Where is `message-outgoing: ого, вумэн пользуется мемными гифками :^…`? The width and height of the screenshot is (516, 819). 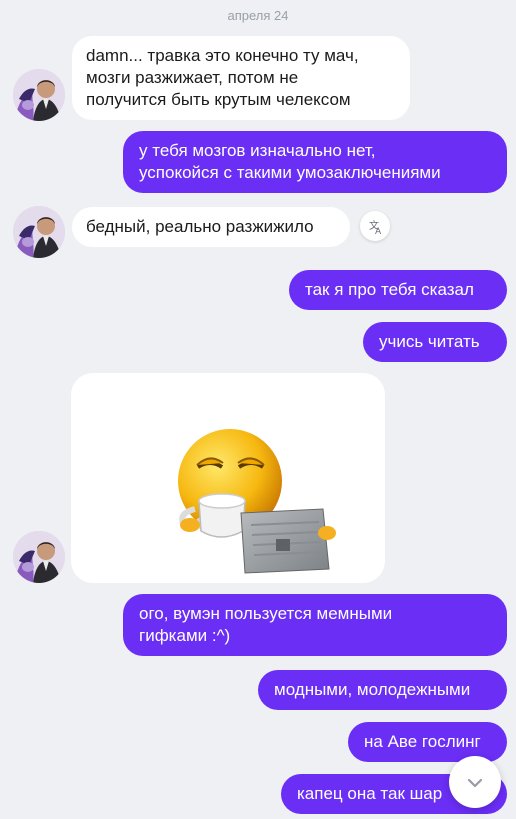 message-outgoing: ого, вумэн пользуется мемными гифками :^… is located at coordinates (315, 625).